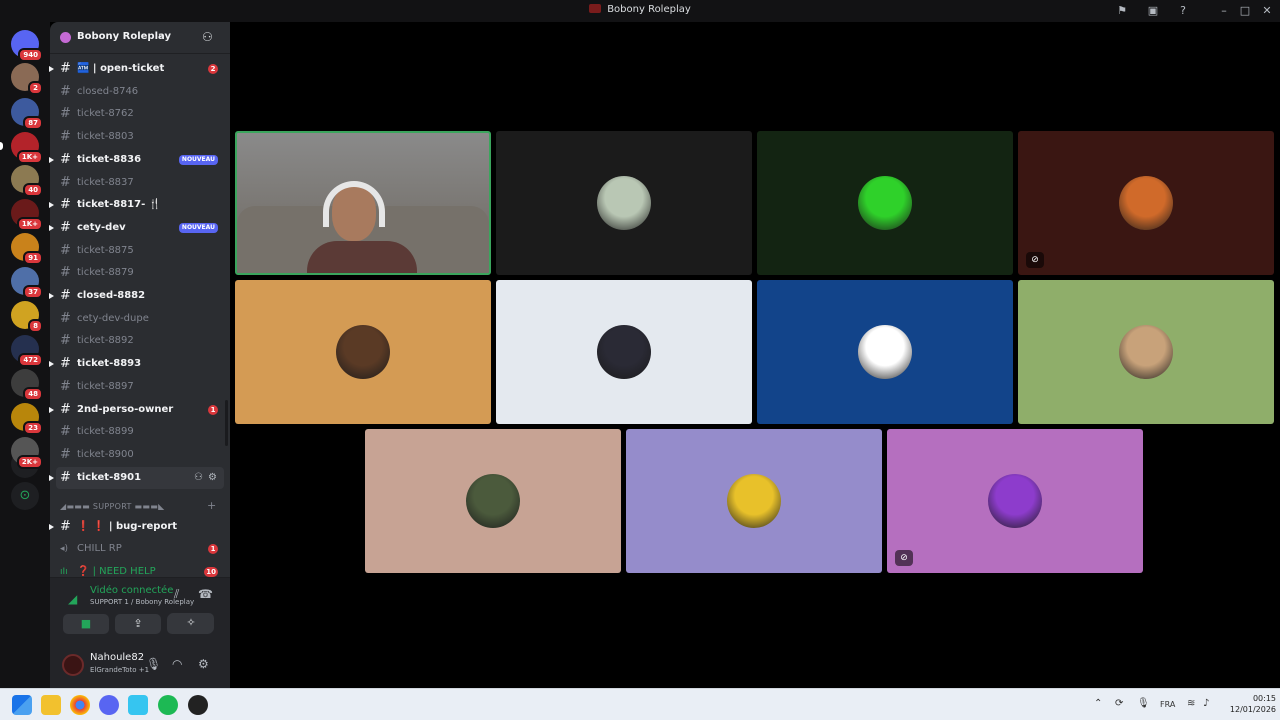 This screenshot has height=720, width=1280. I want to click on unread-dot, so click(51, 364).